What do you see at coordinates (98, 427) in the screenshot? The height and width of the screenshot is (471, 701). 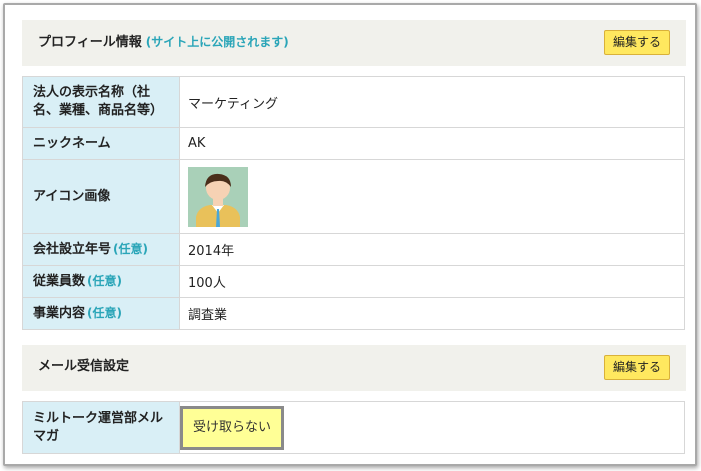 I see `row-label-text: ミルトーク運営部メルマガ` at bounding box center [98, 427].